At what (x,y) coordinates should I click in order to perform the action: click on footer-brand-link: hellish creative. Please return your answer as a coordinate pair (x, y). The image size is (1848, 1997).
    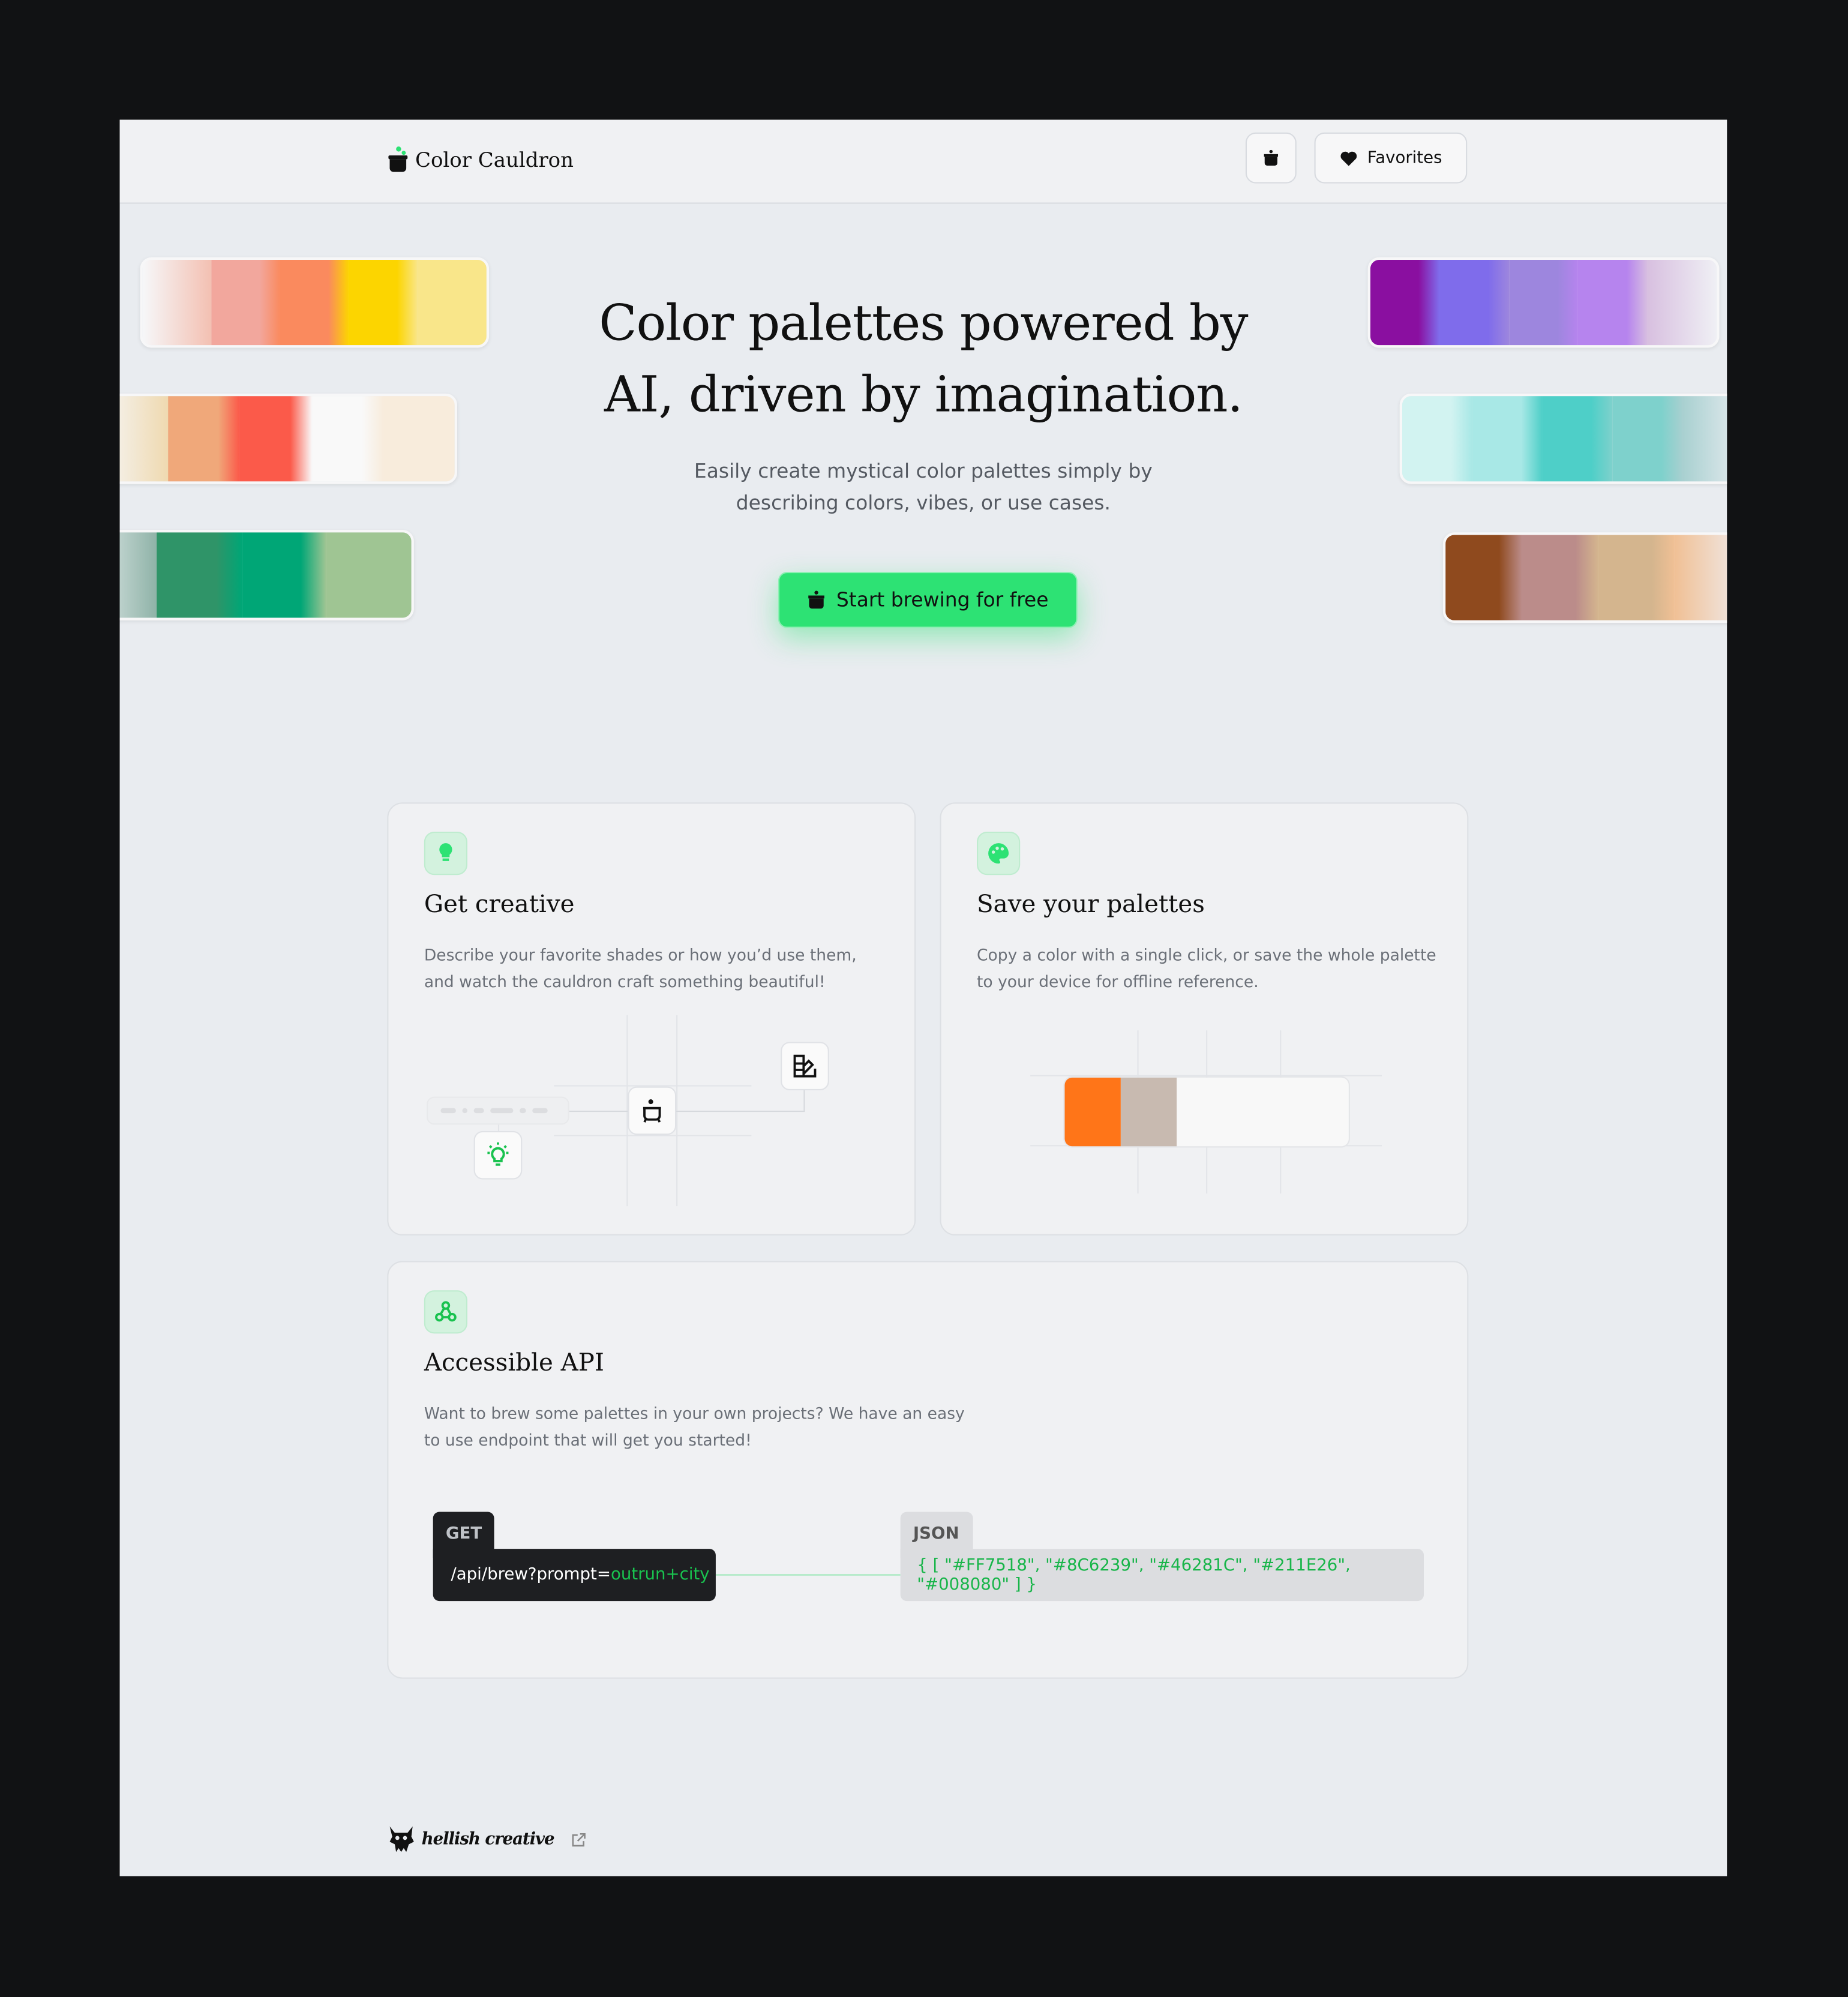
    Looking at the image, I should click on (487, 1839).